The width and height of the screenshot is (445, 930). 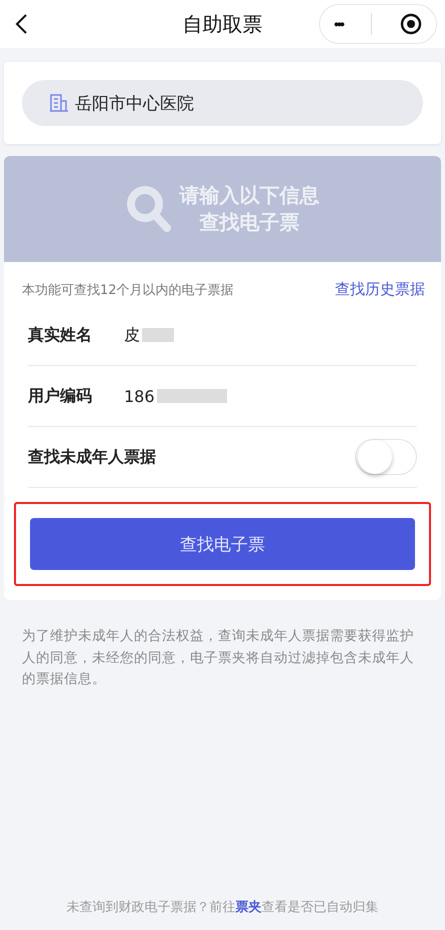 What do you see at coordinates (223, 907) in the screenshot?
I see `footer-text: 未查询到财政电子票据？前往票夹查看是否已自动归集` at bounding box center [223, 907].